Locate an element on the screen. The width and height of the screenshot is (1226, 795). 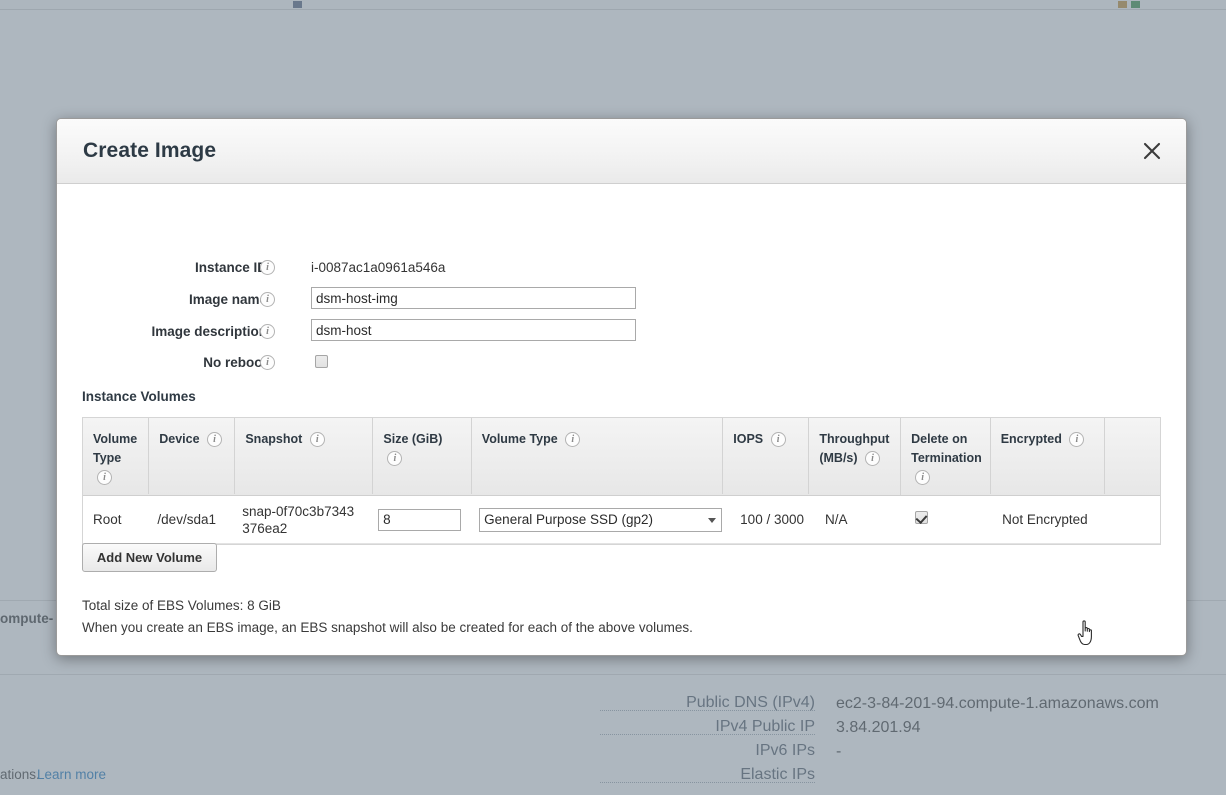
cell-delete-on-termination is located at coordinates (948, 519).